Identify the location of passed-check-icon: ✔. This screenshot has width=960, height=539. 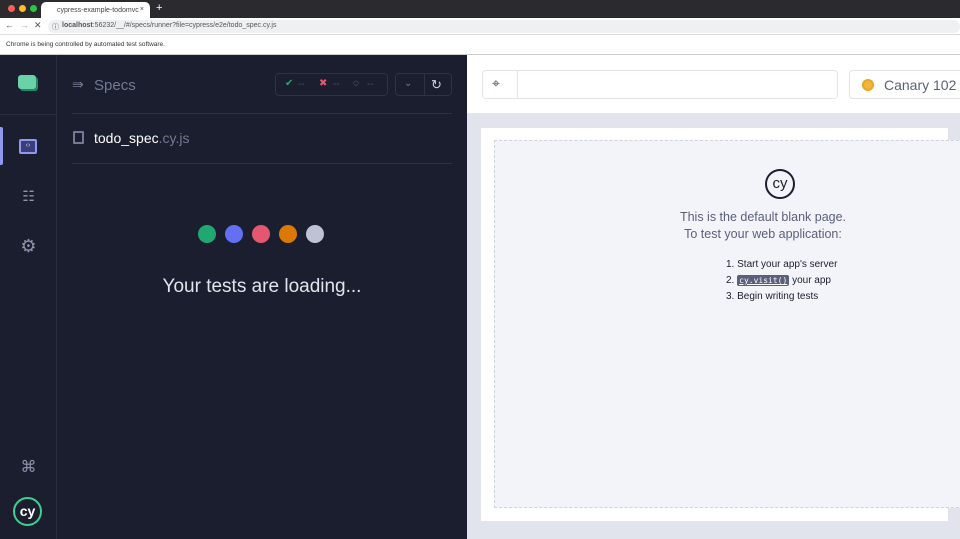
(289, 83).